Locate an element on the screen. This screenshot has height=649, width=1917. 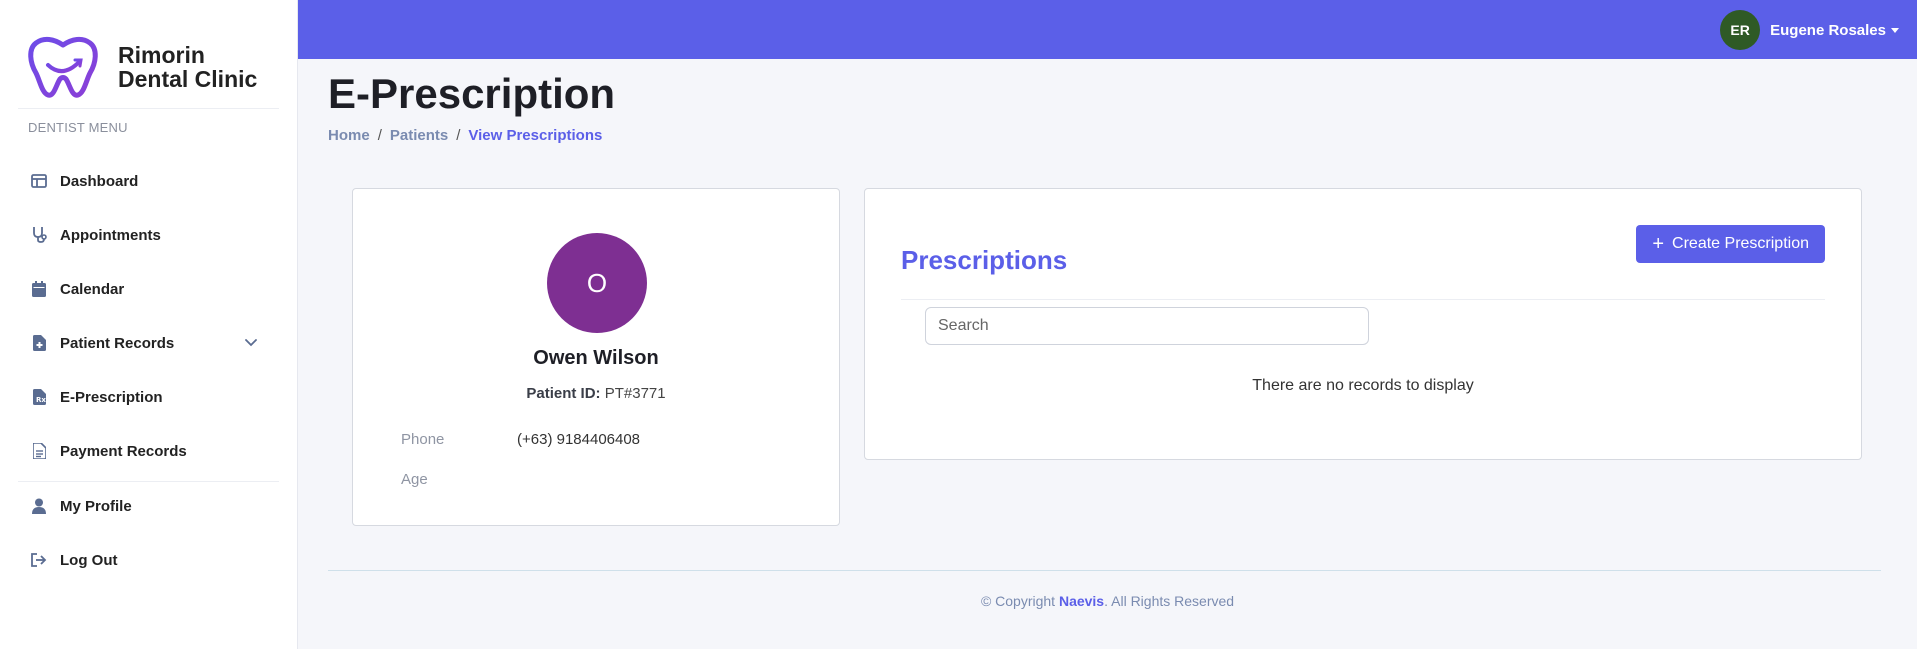
user-icon is located at coordinates (39, 506).